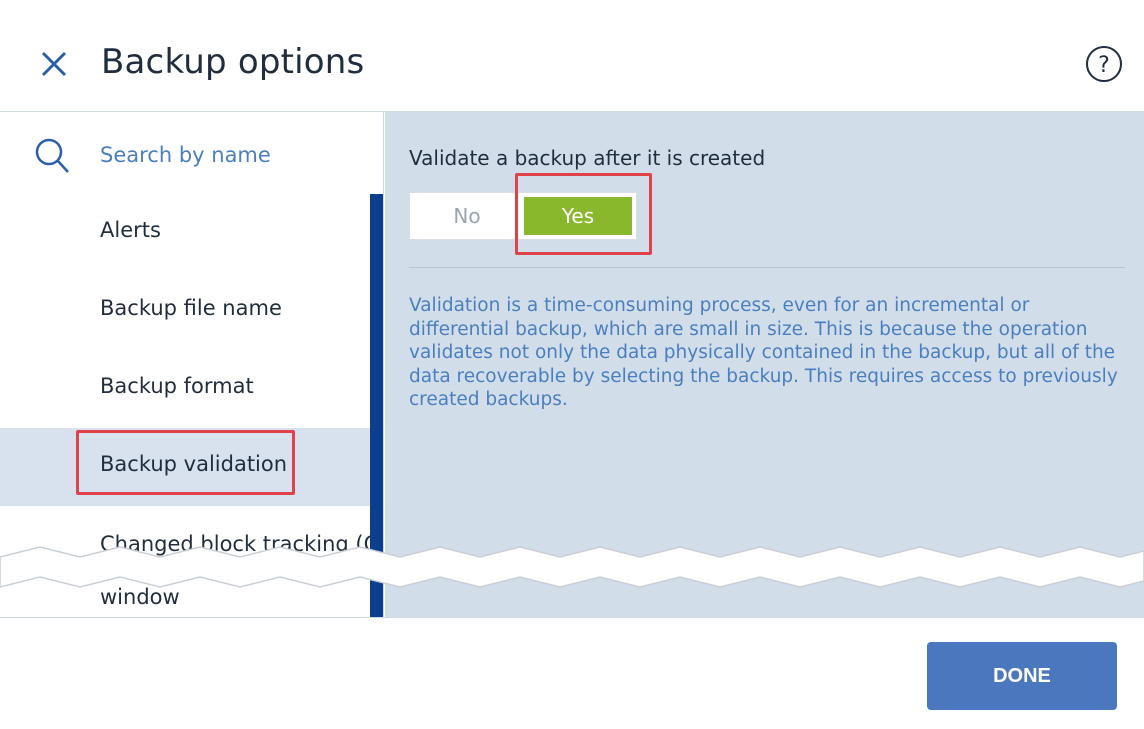  I want to click on scrollbar-thumb, so click(376, 405).